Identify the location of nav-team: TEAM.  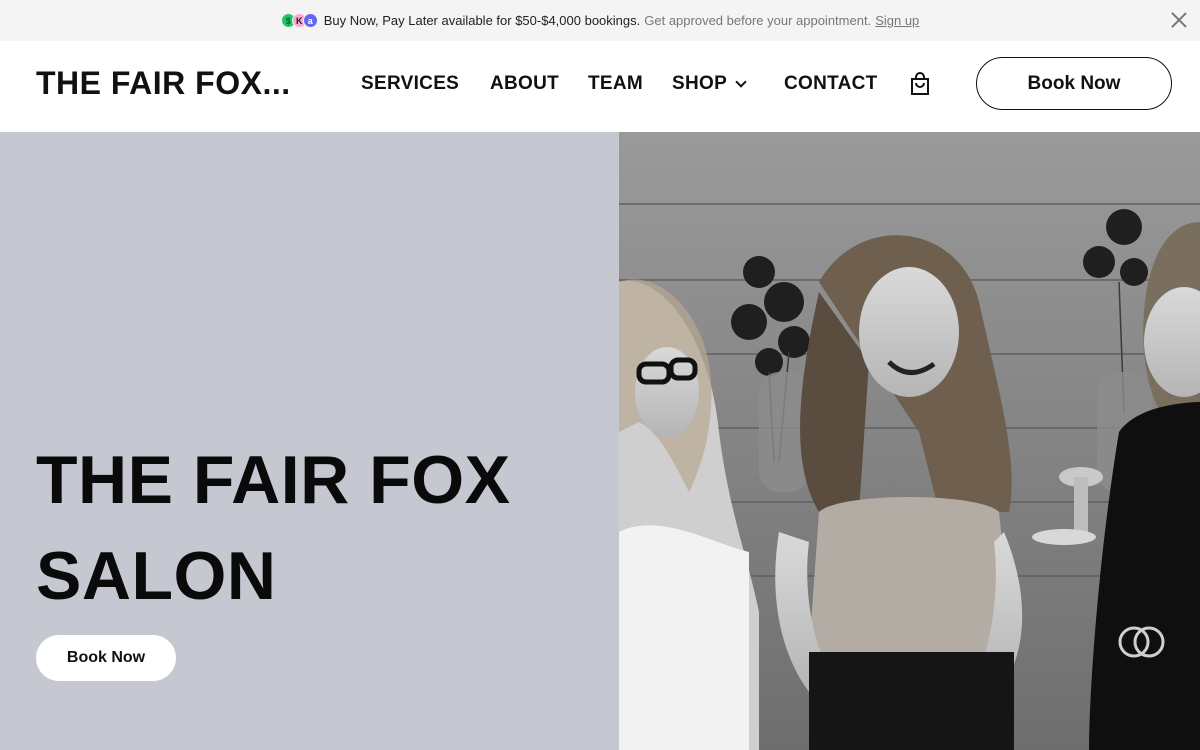
(615, 84).